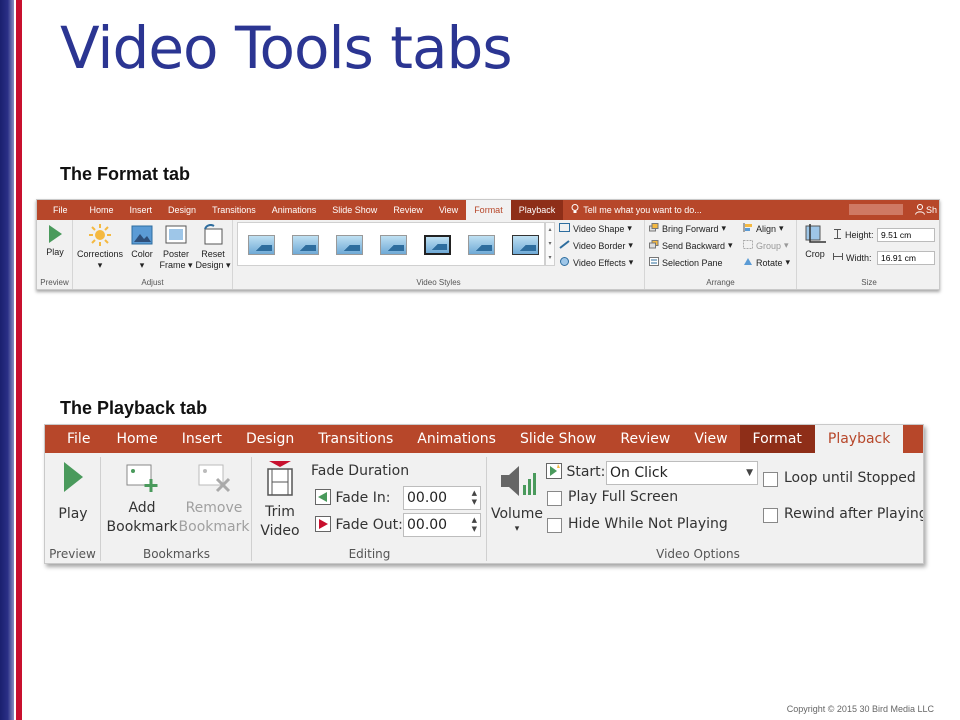 The image size is (960, 720). What do you see at coordinates (682, 473) in the screenshot?
I see `start-select: On Click ▼` at bounding box center [682, 473].